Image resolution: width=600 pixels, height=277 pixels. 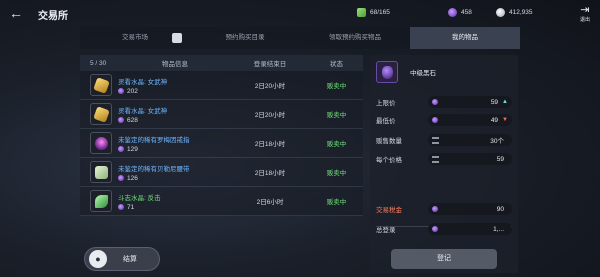 I want to click on detail-item-name: 中级黑石, so click(x=423, y=73).